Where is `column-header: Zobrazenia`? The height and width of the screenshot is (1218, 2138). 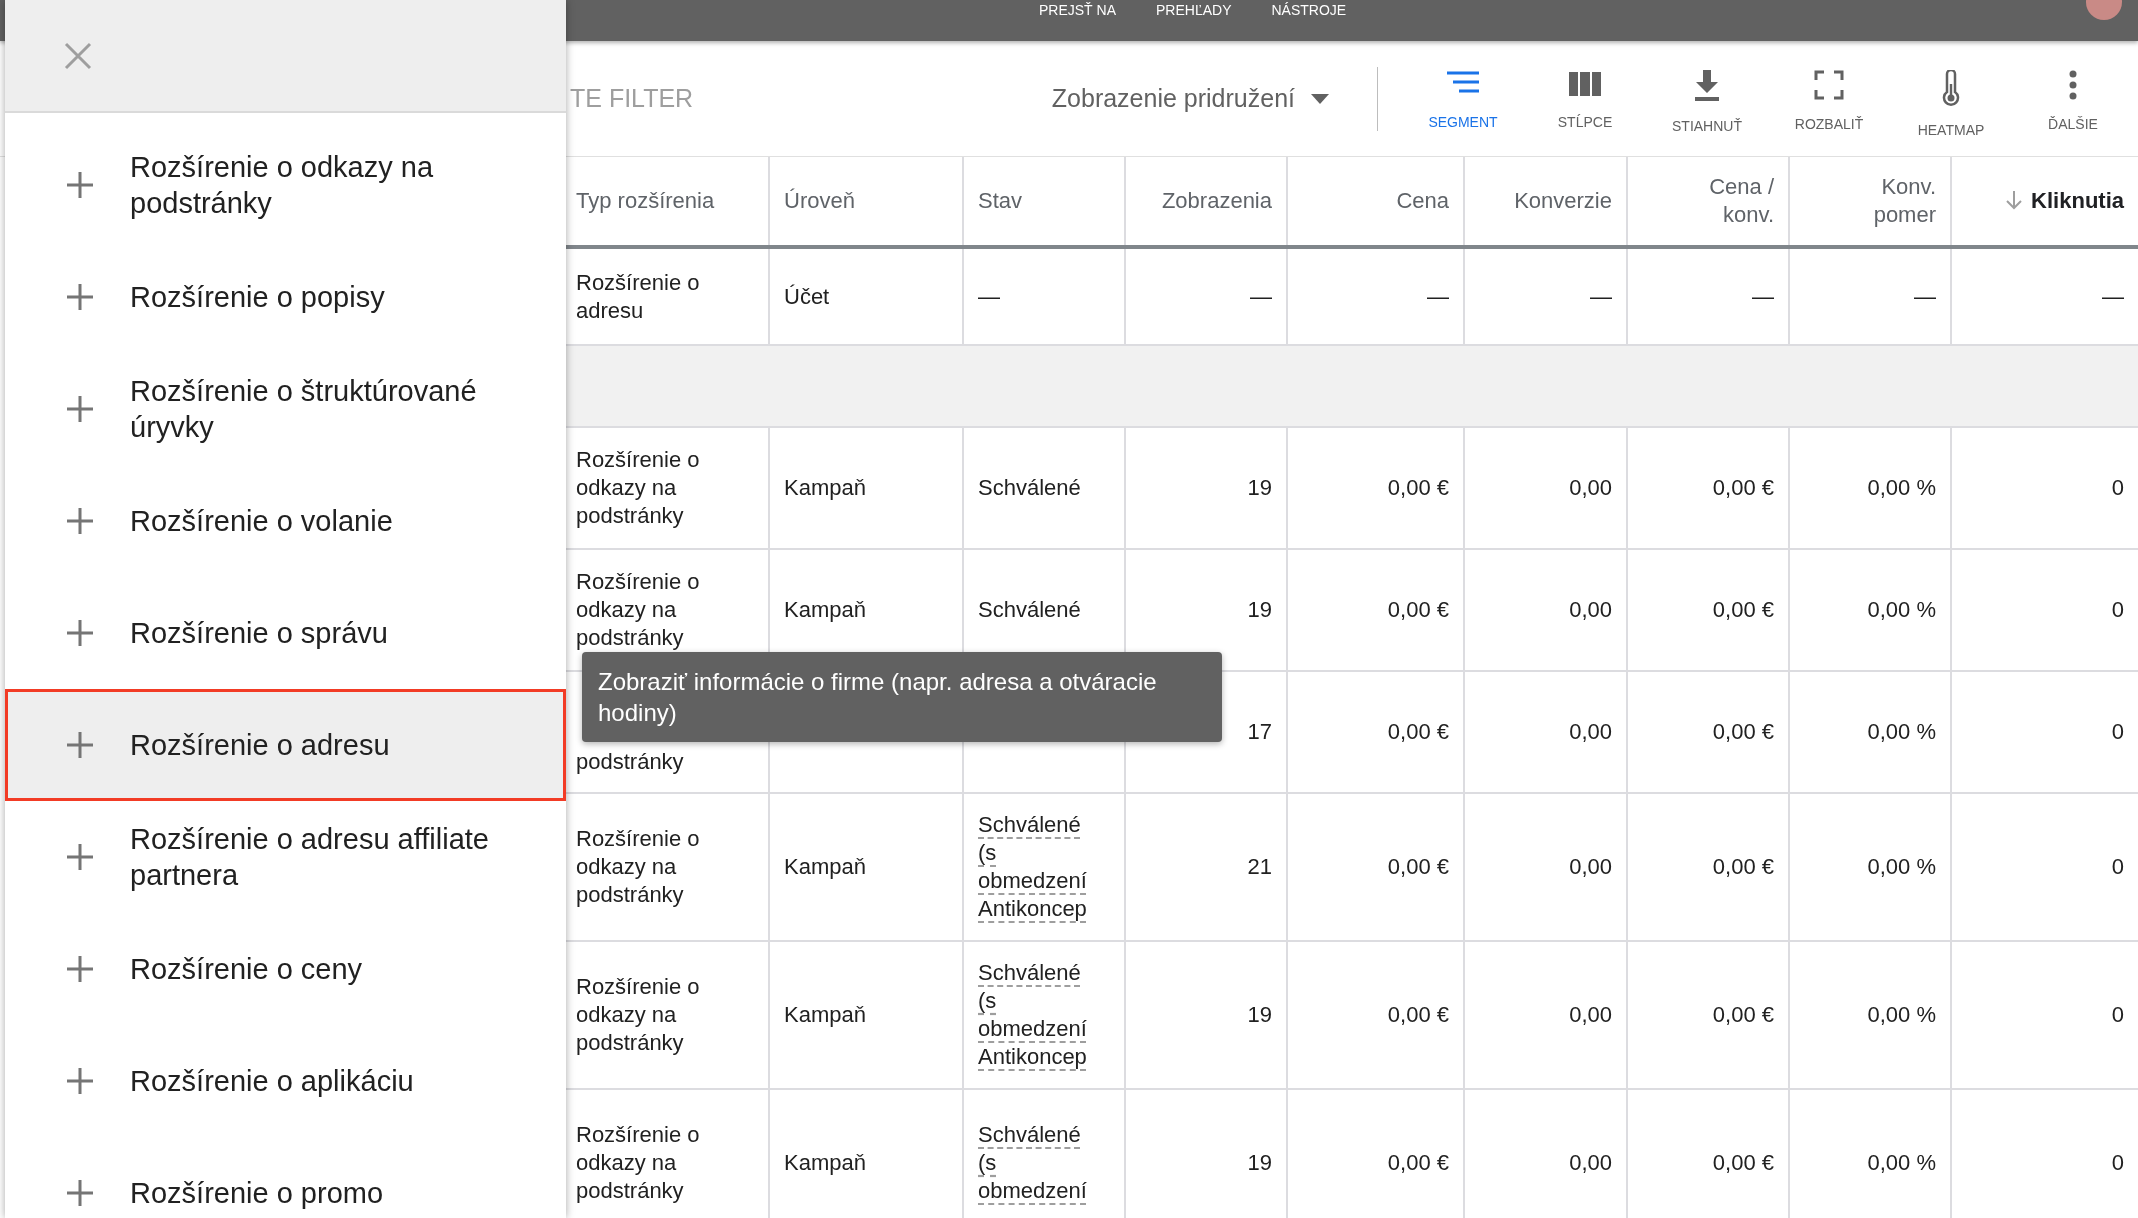
column-header: Zobrazenia is located at coordinates (1206, 202).